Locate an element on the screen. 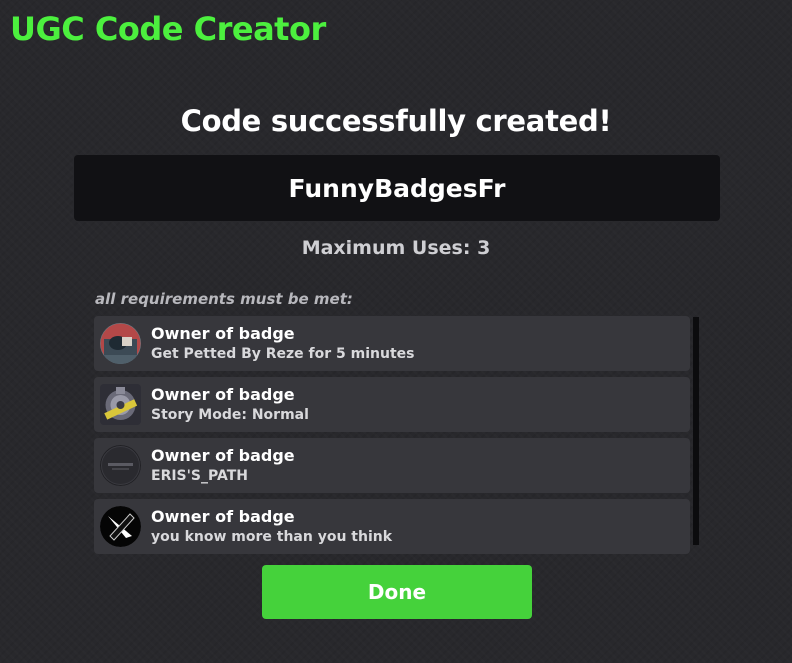 The height and width of the screenshot is (663, 792). requirement-item: Owner of badge Story Mode: Normal is located at coordinates (392, 404).